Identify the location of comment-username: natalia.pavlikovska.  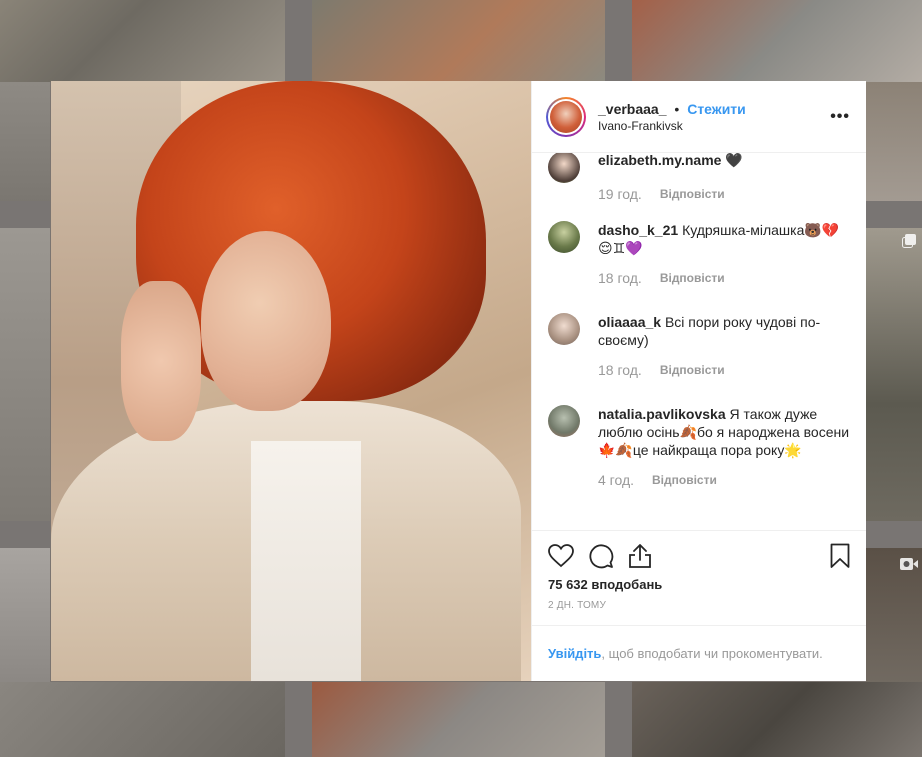
(662, 414).